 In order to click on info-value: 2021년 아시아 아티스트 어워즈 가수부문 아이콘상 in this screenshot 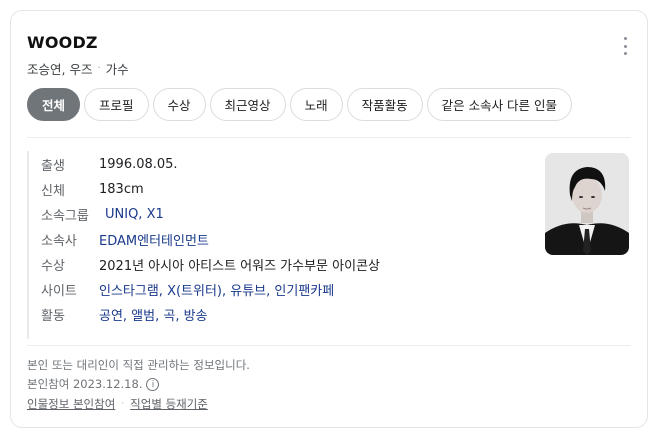, I will do `click(239, 266)`.